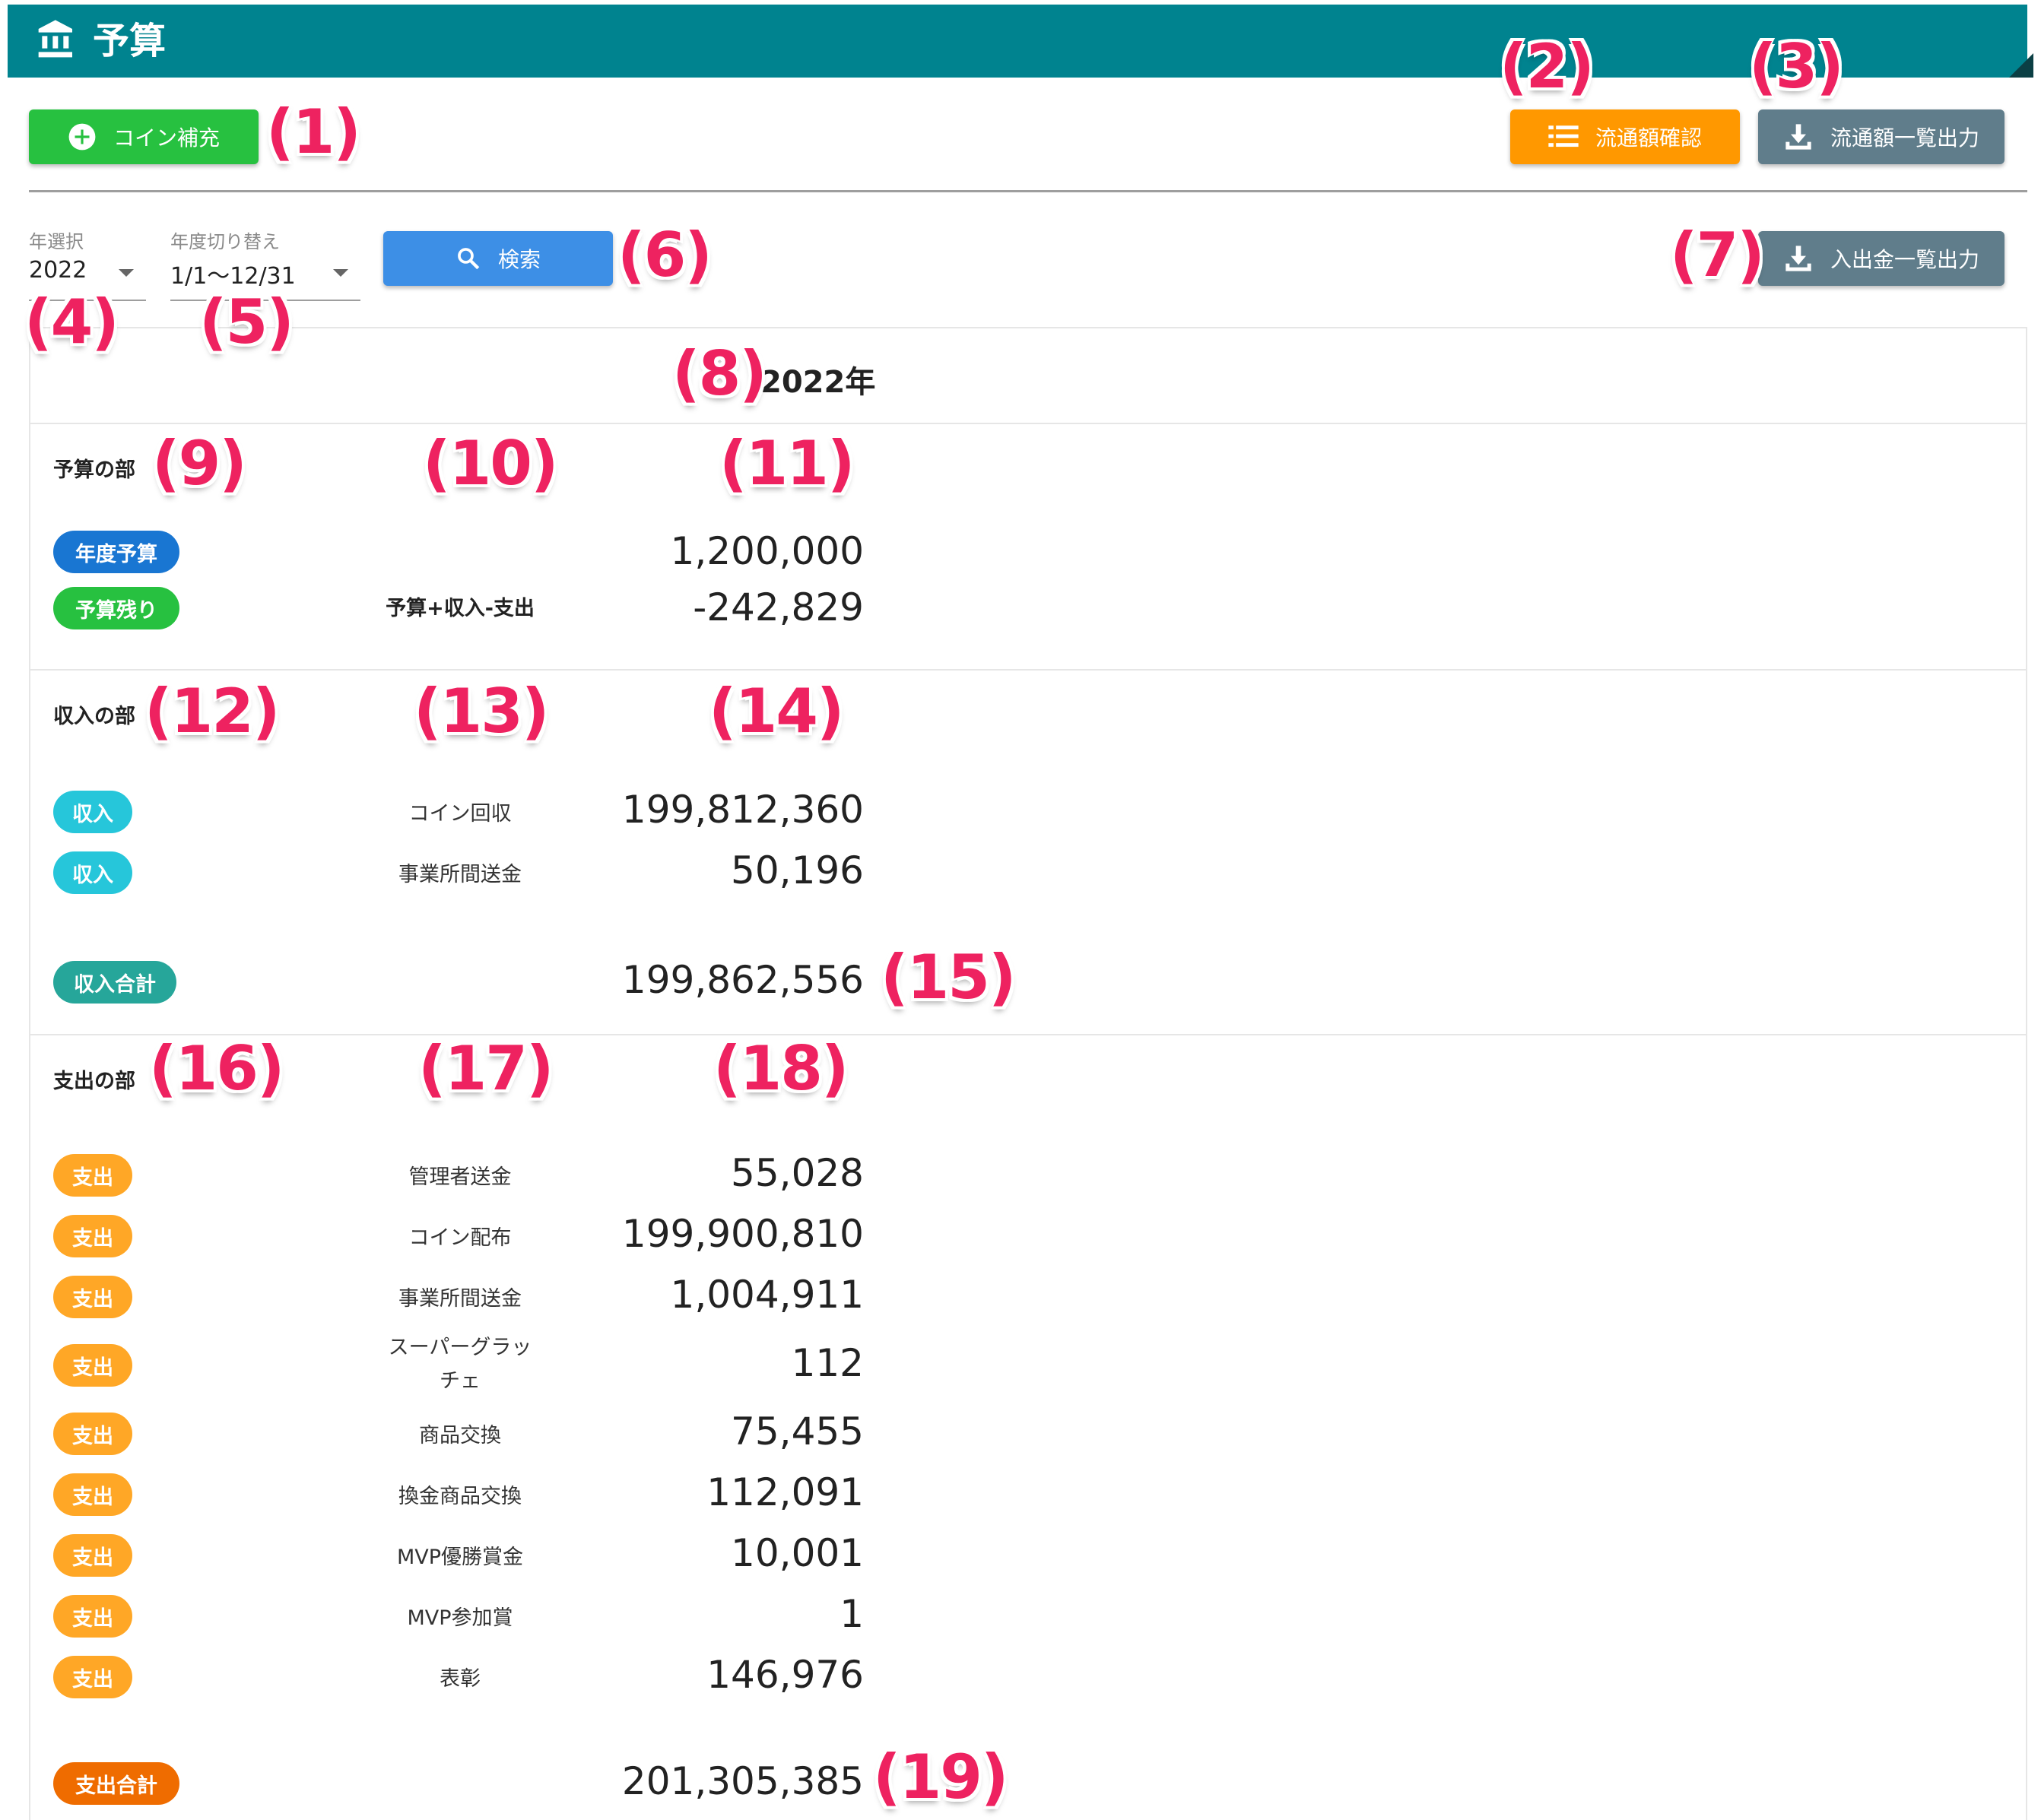 The image size is (2041, 1820). What do you see at coordinates (94, 470) in the screenshot?
I see `budget-section-title: 予算の部` at bounding box center [94, 470].